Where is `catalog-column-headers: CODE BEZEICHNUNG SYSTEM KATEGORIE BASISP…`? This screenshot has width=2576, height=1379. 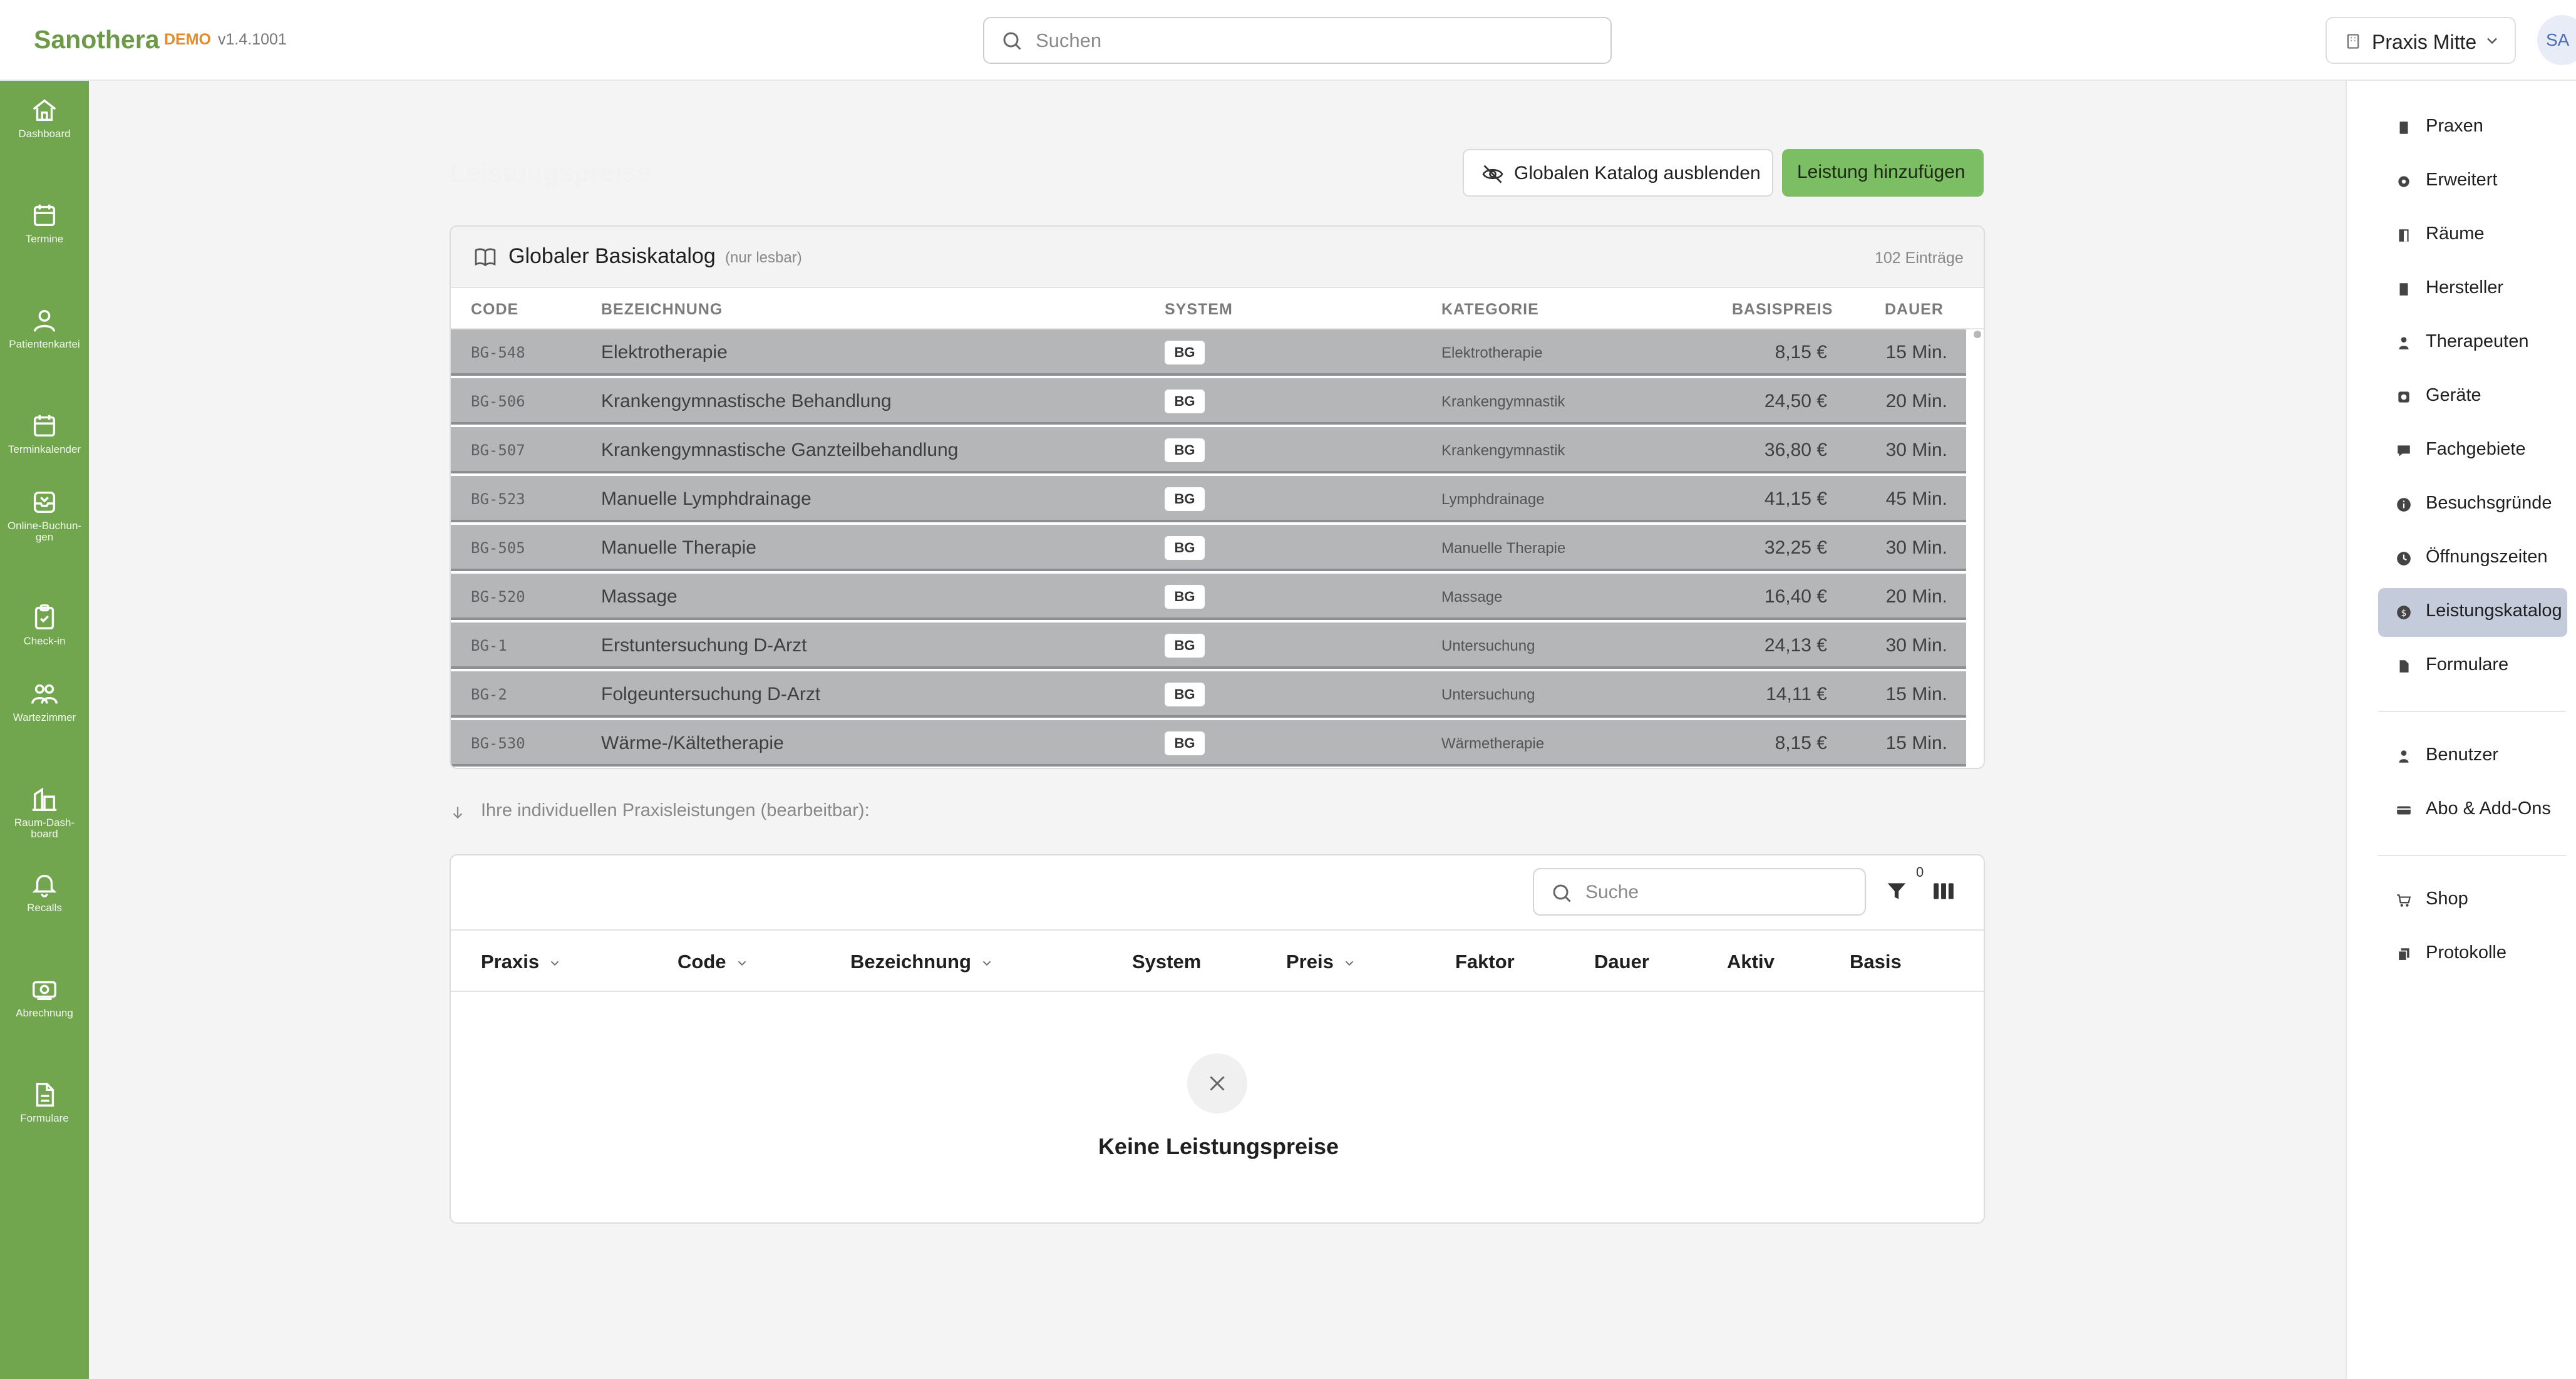 catalog-column-headers: CODE BEZEICHNUNG SYSTEM KATEGORIE BASISP… is located at coordinates (1217, 308).